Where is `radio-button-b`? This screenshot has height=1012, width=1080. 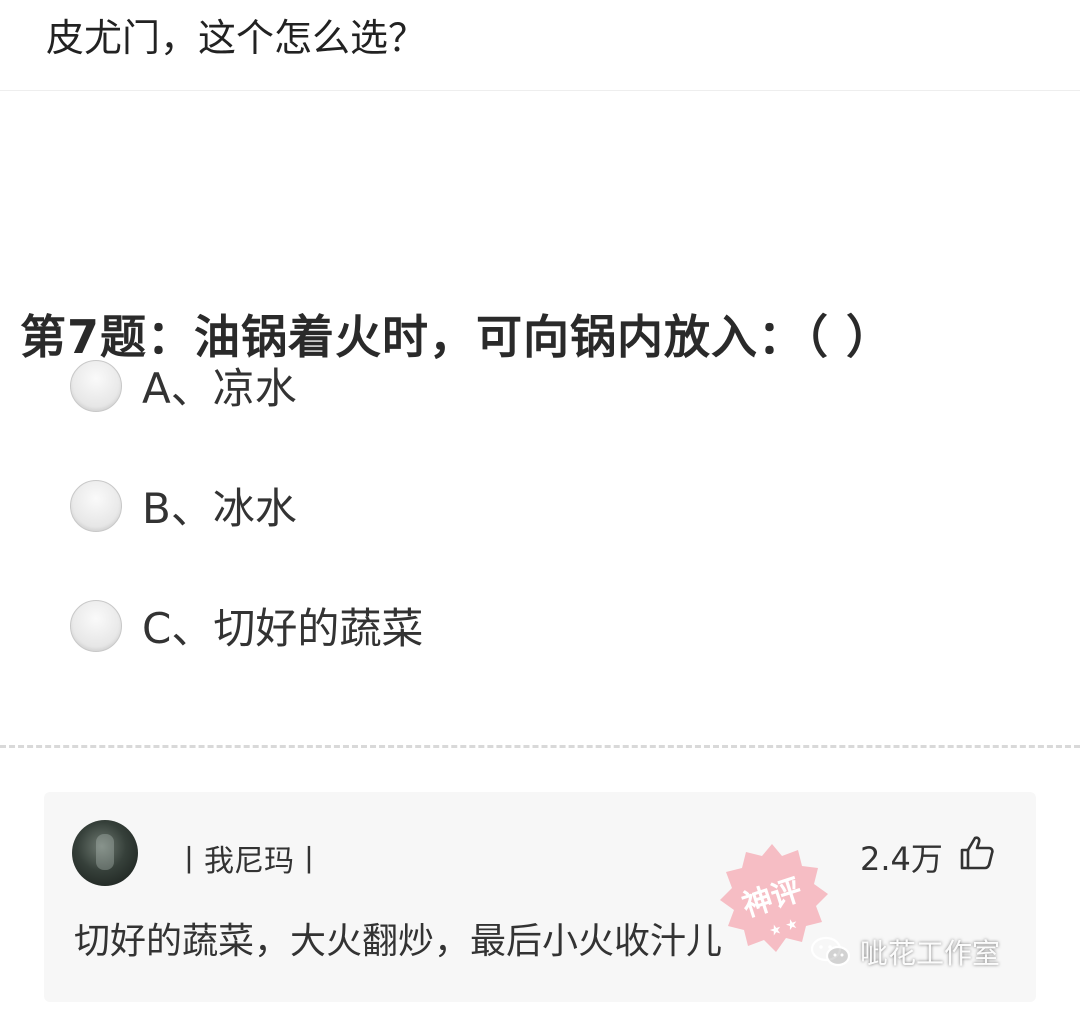 radio-button-b is located at coordinates (96, 505).